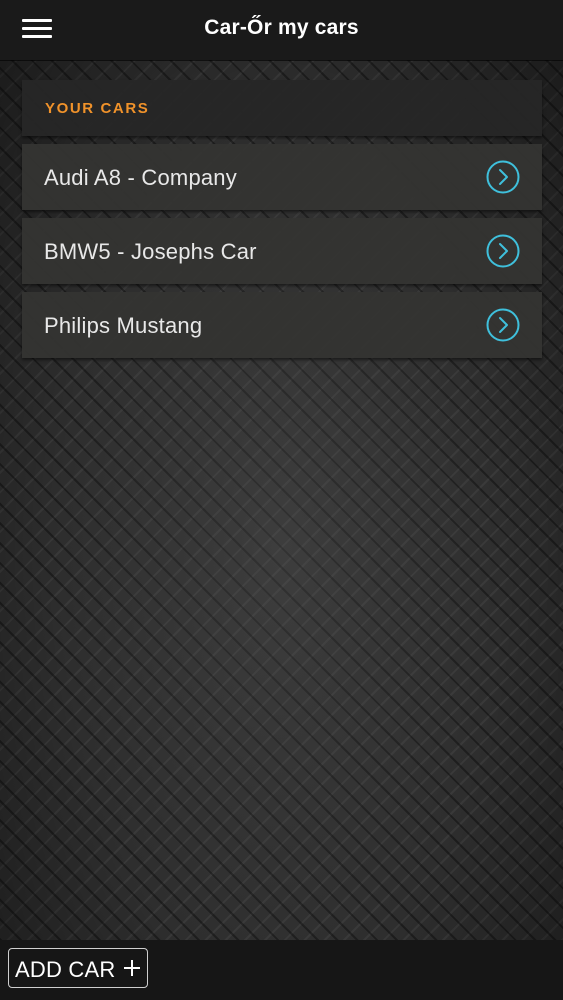 Image resolution: width=563 pixels, height=1000 pixels. I want to click on add-car-label: ADD CAR, so click(65, 969).